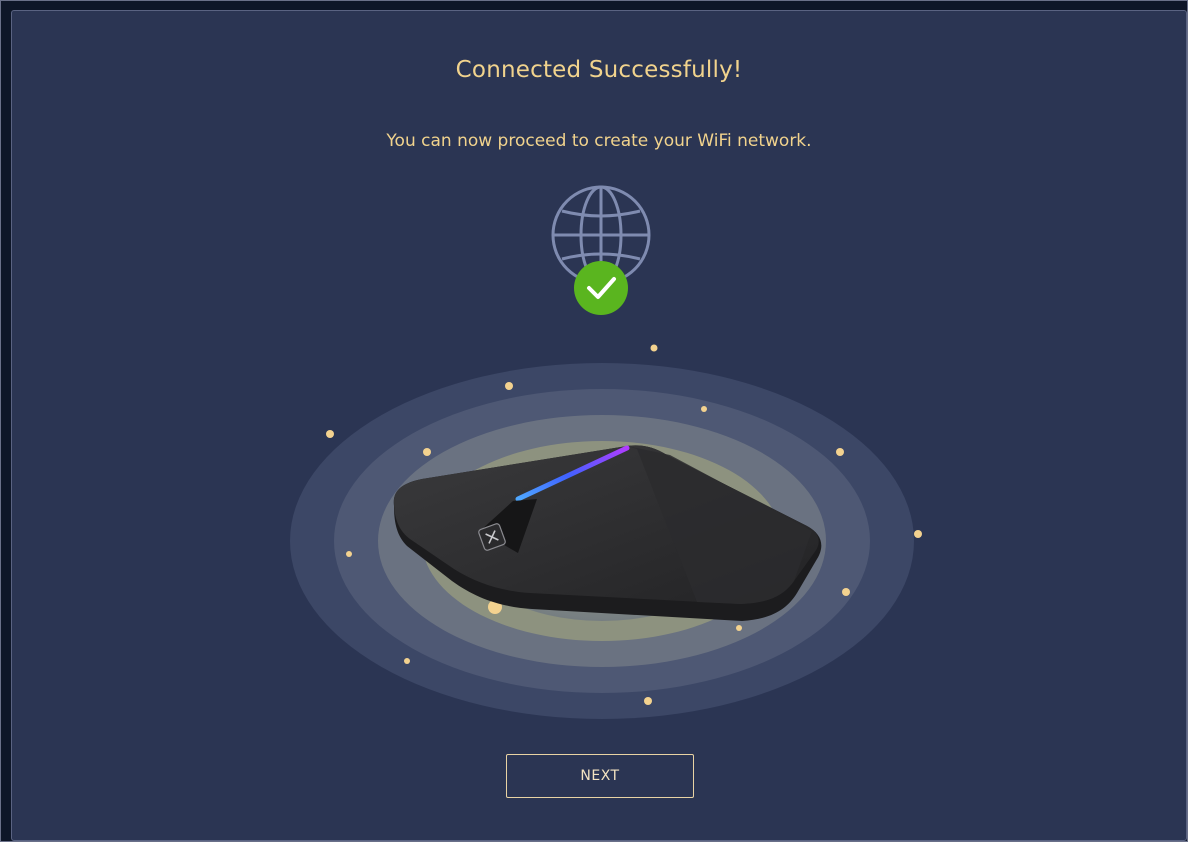 Image resolution: width=1188 pixels, height=842 pixels. What do you see at coordinates (600, 776) in the screenshot?
I see `next-button: NEXT` at bounding box center [600, 776].